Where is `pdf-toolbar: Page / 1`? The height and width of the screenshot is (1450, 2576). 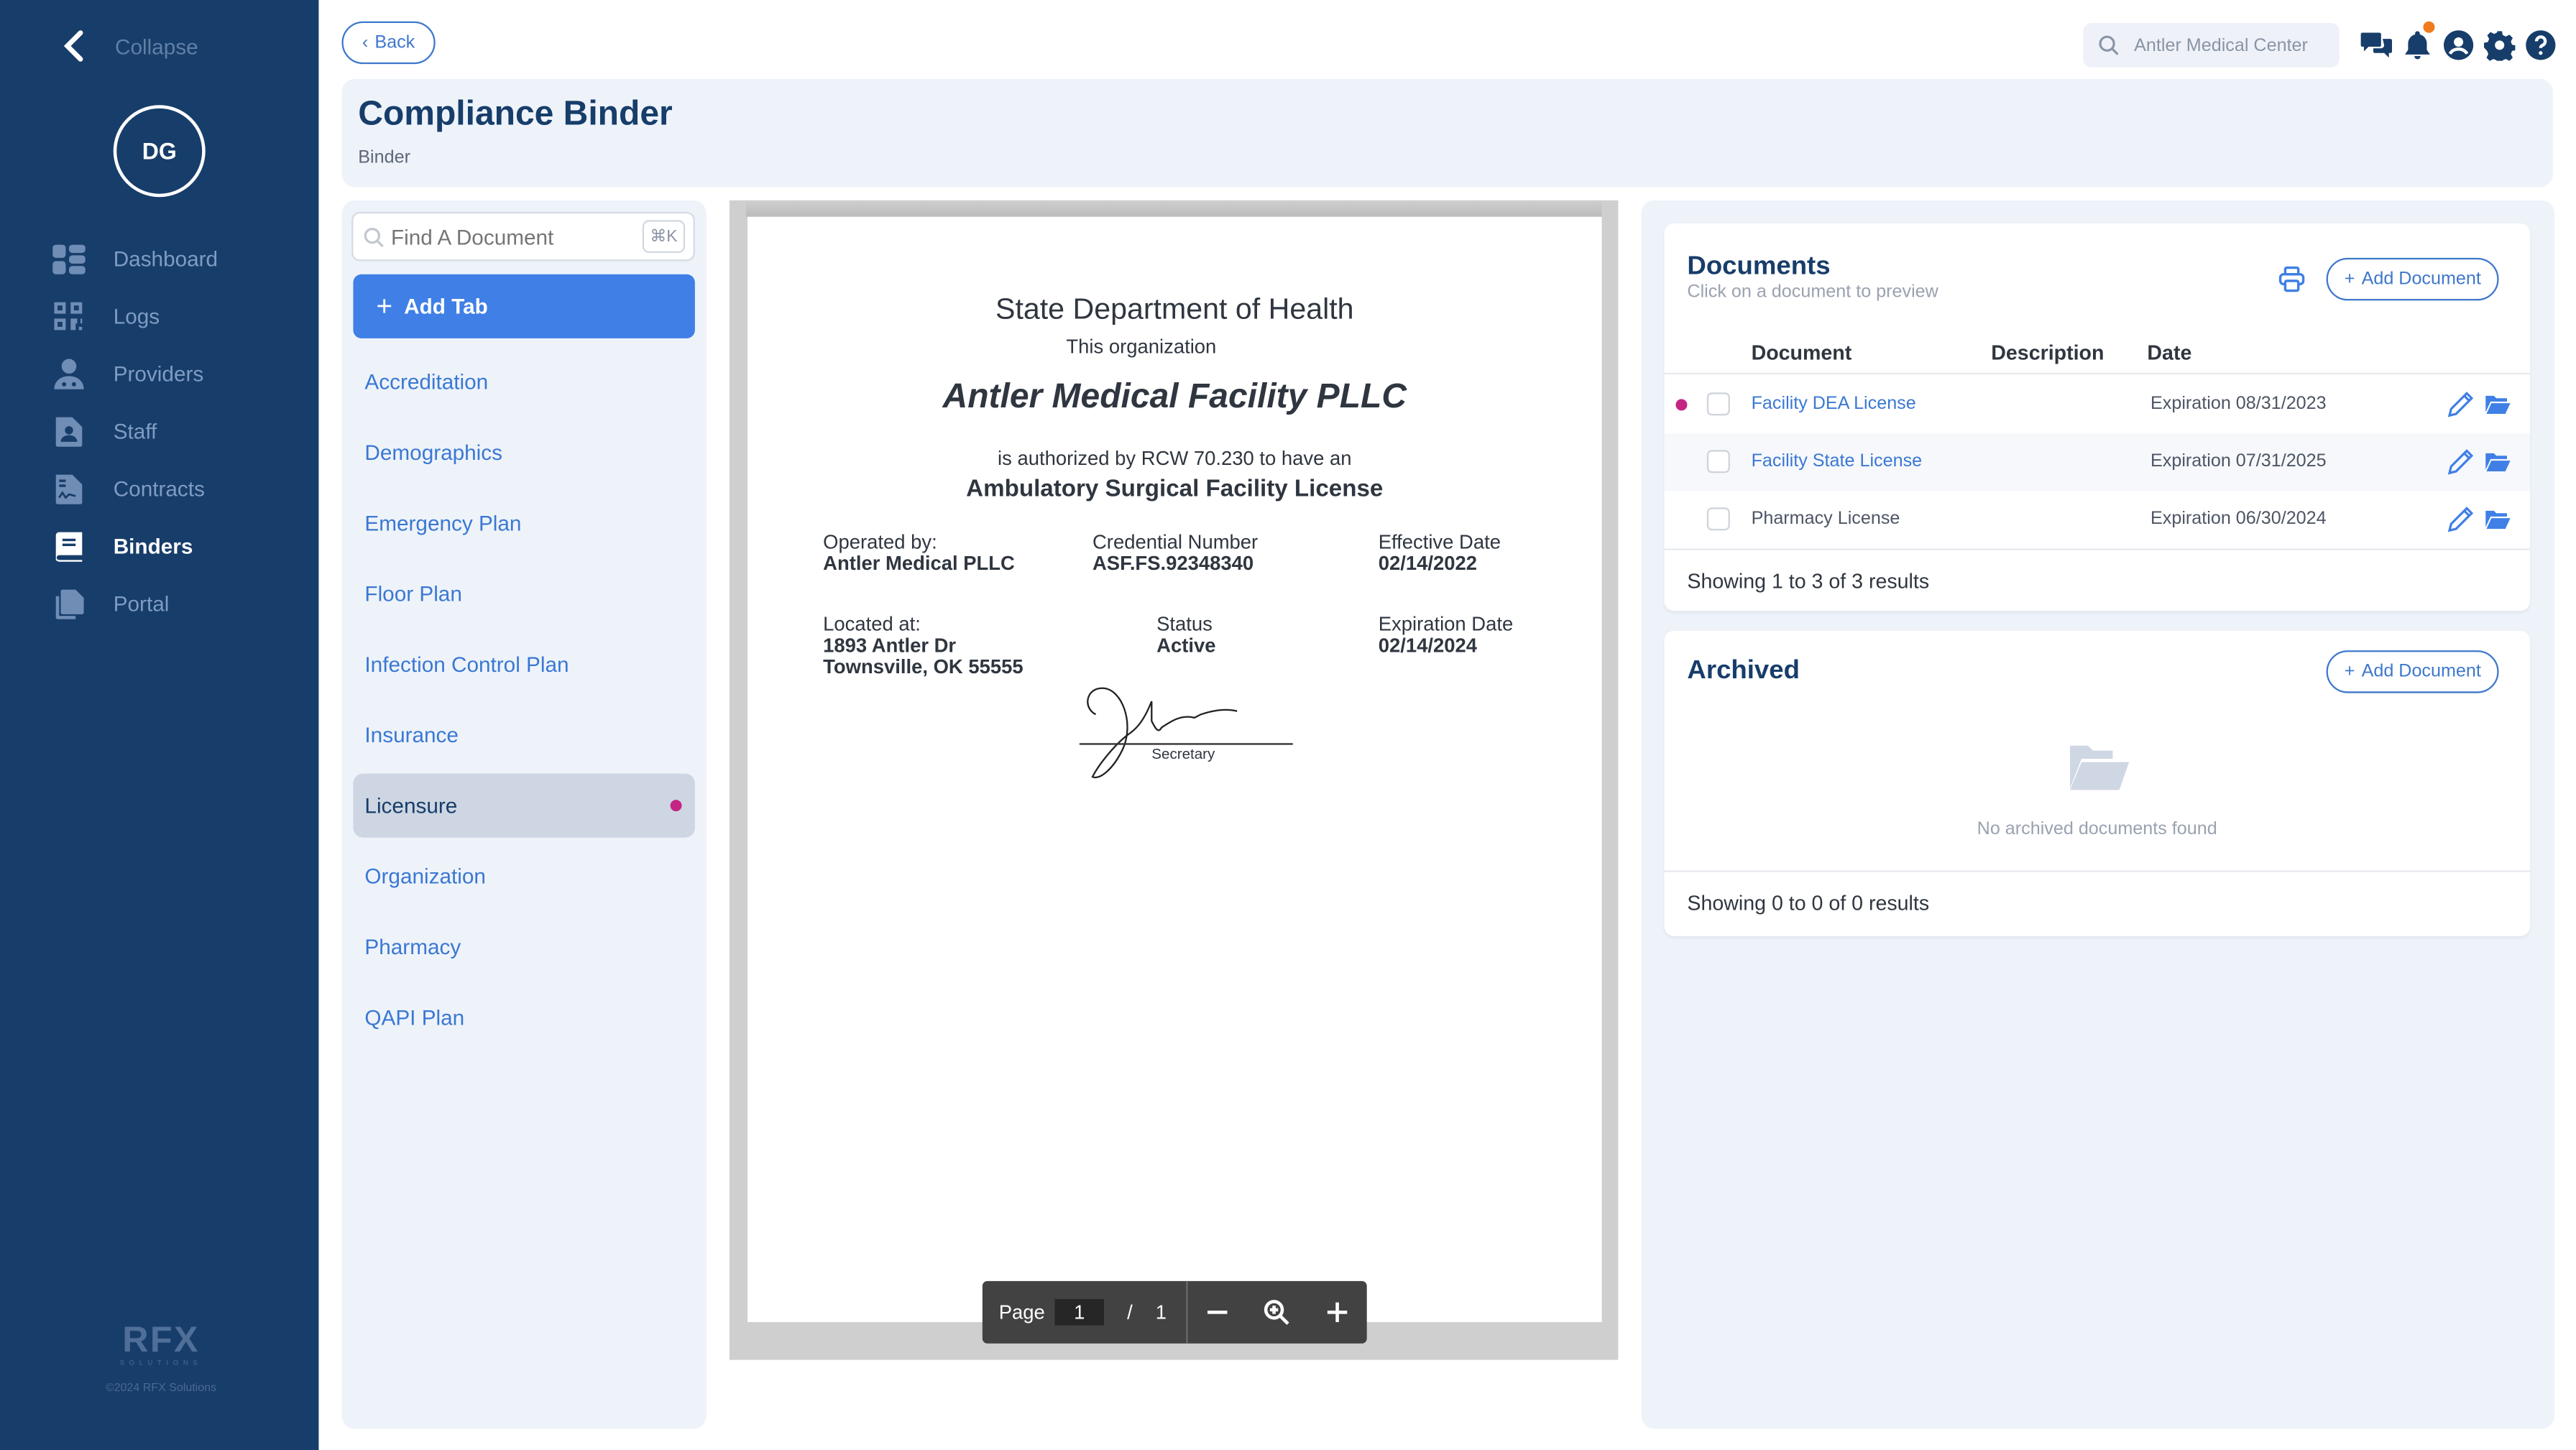
pdf-toolbar: Page / 1 is located at coordinates (1174, 1312).